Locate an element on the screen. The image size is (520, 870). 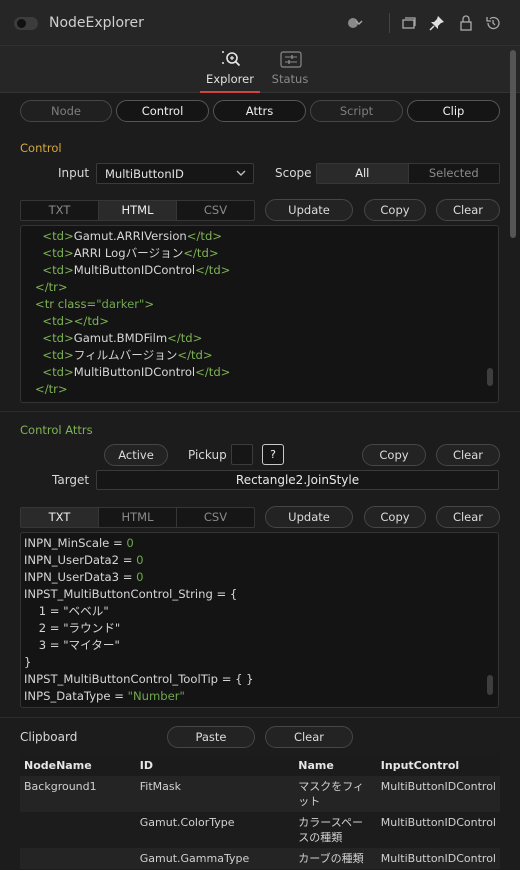
code-token: MultiButtonIDControl is located at coordinates (134, 270).